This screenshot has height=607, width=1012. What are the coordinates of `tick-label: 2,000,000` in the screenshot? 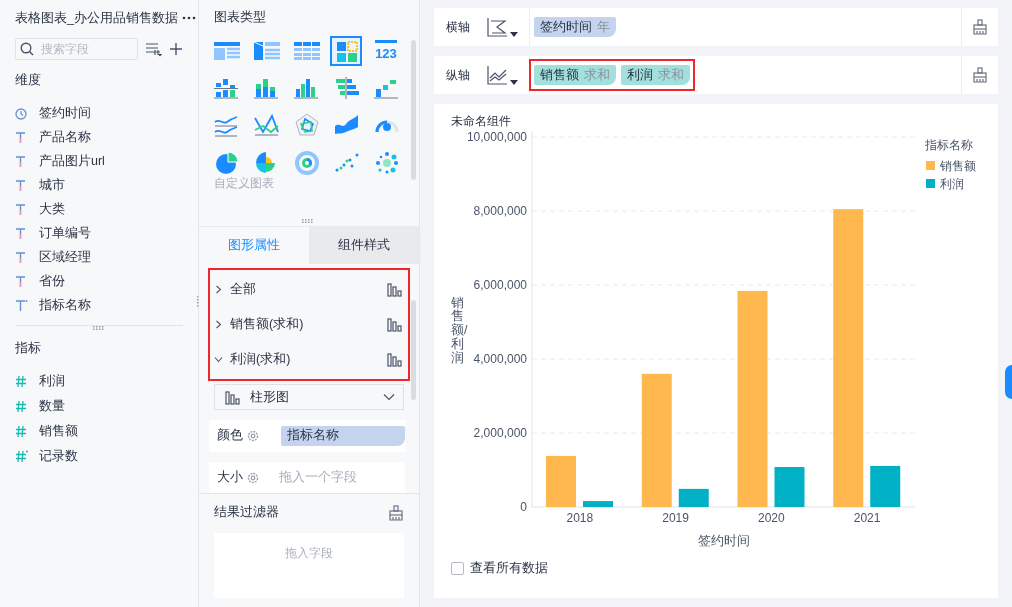 It's located at (500, 433).